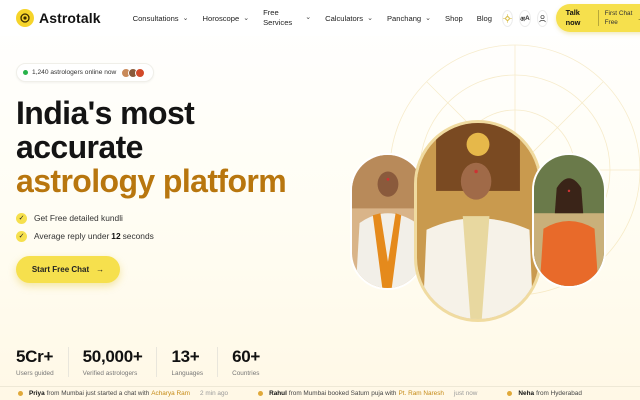 The width and height of the screenshot is (640, 400). I want to click on language-label-english: A, so click(527, 18).